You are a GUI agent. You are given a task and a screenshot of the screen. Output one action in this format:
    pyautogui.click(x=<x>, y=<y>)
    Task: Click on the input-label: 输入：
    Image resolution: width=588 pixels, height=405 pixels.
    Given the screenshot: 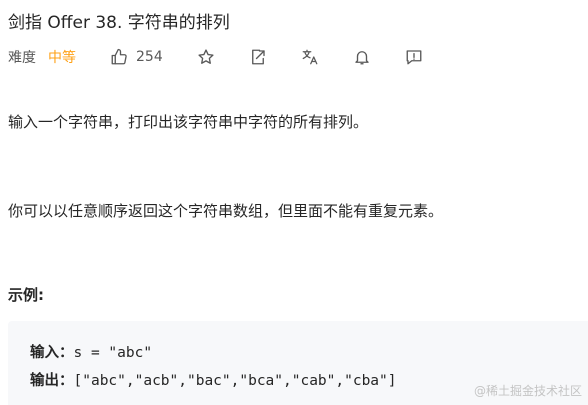 What is the action you would take?
    pyautogui.click(x=52, y=353)
    